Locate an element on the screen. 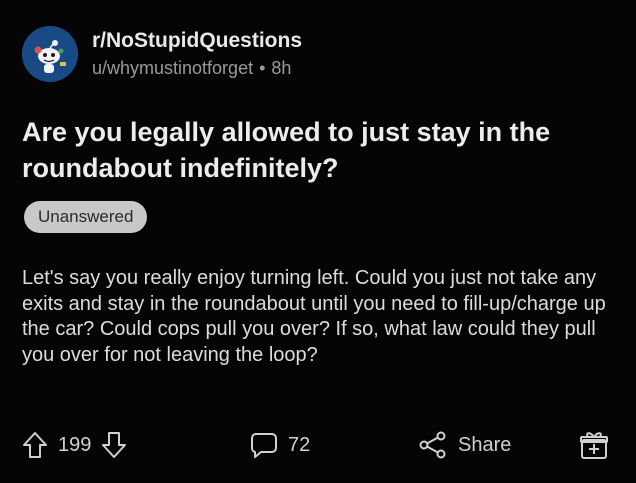 This screenshot has height=483, width=636. award-button is located at coordinates (594, 445).